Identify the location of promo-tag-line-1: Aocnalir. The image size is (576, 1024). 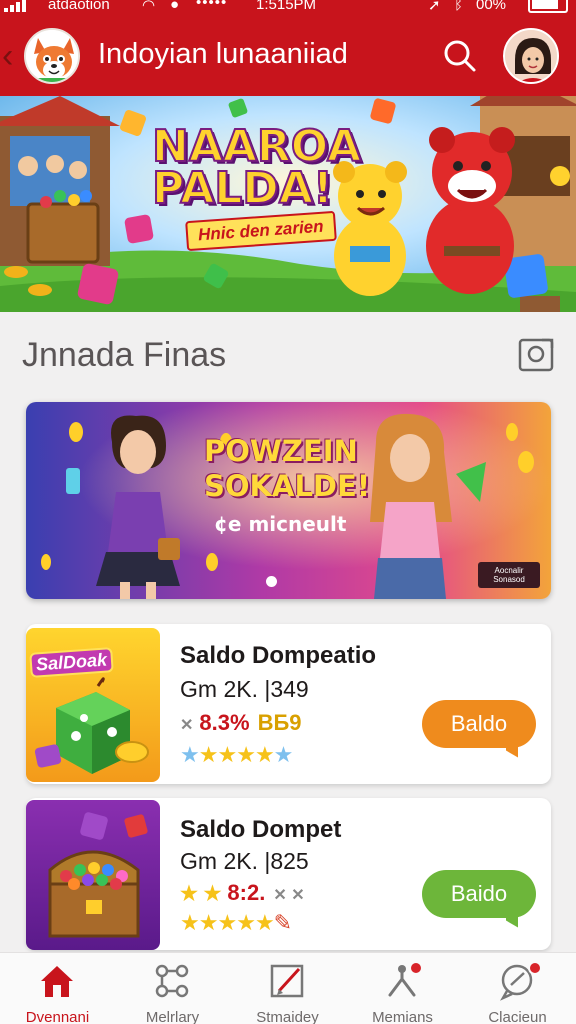
(509, 570).